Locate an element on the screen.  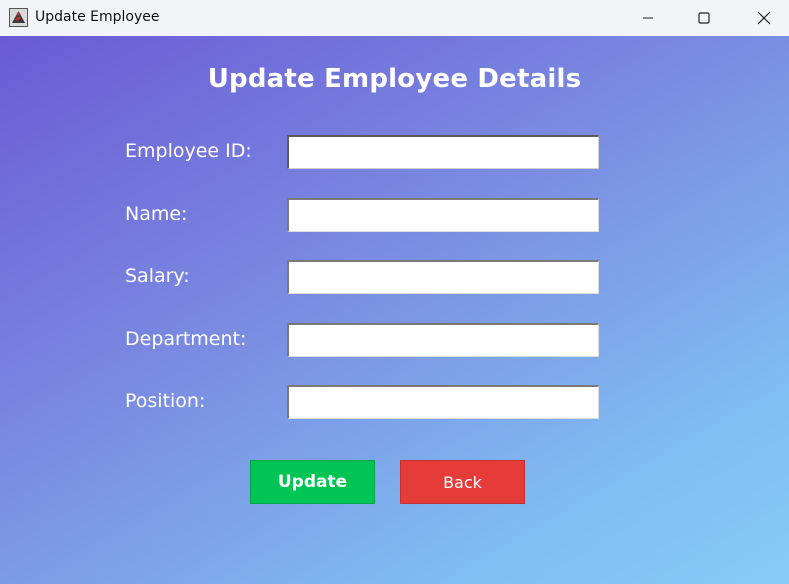
salary-label: Salary: is located at coordinates (157, 276).